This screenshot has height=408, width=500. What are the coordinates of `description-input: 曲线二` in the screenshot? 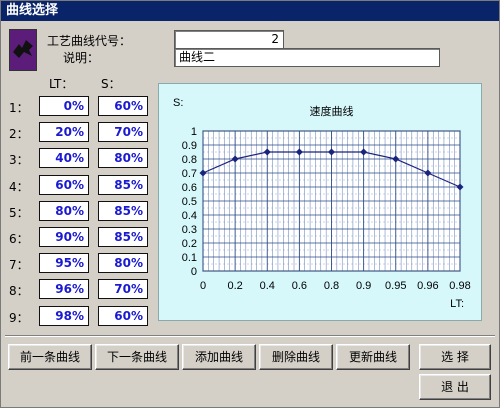 It's located at (307, 57).